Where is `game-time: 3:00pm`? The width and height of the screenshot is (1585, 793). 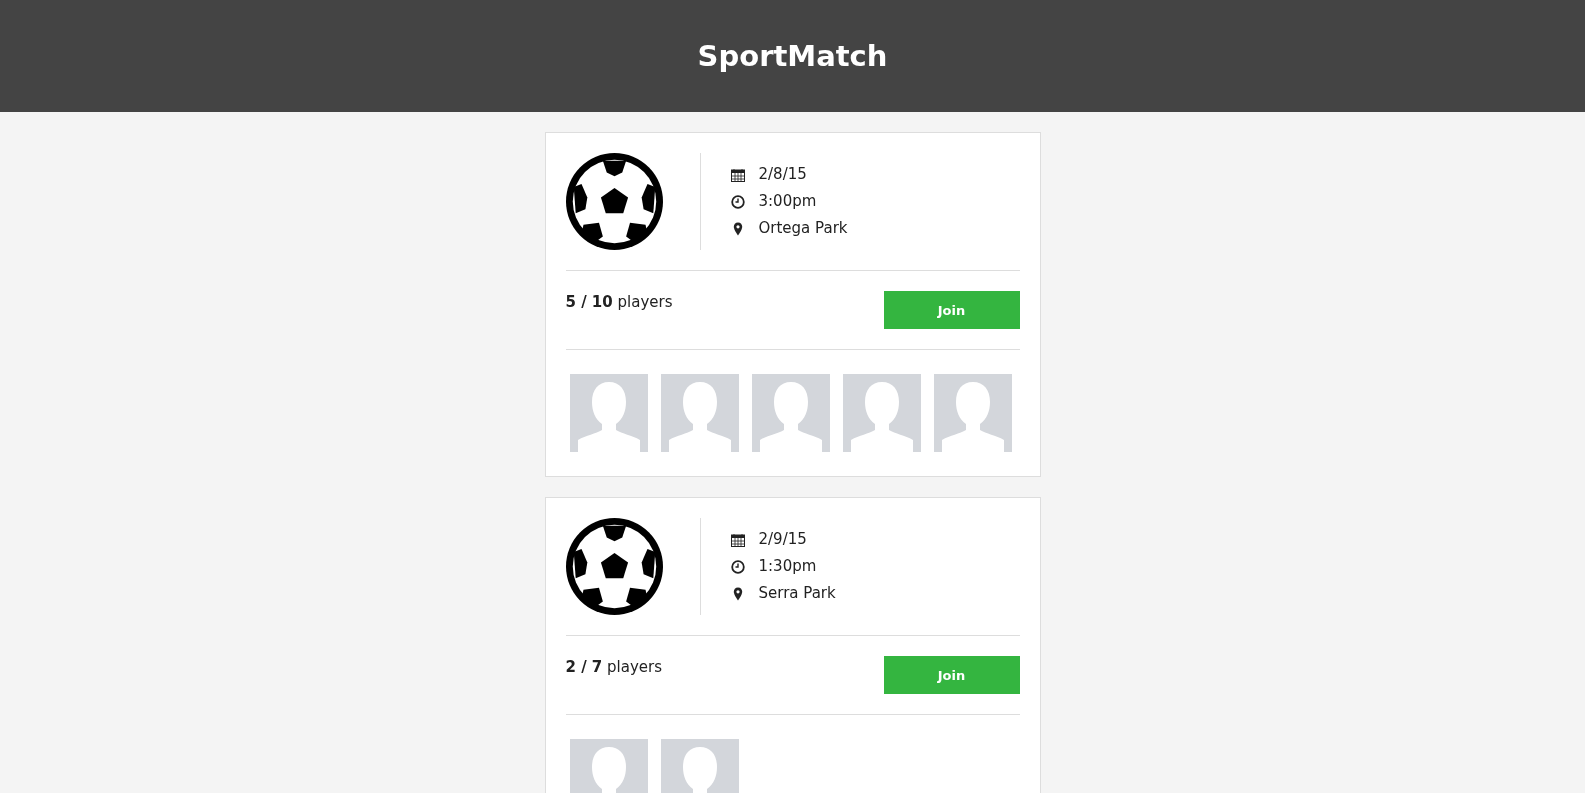 game-time: 3:00pm is located at coordinates (787, 201).